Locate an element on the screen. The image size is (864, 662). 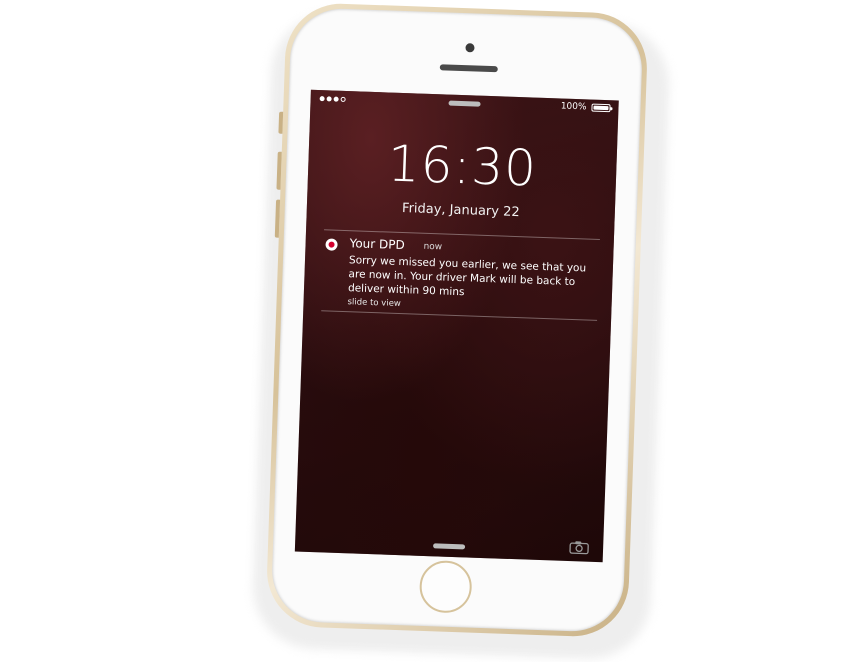
notification-center-handle is located at coordinates (464, 103).